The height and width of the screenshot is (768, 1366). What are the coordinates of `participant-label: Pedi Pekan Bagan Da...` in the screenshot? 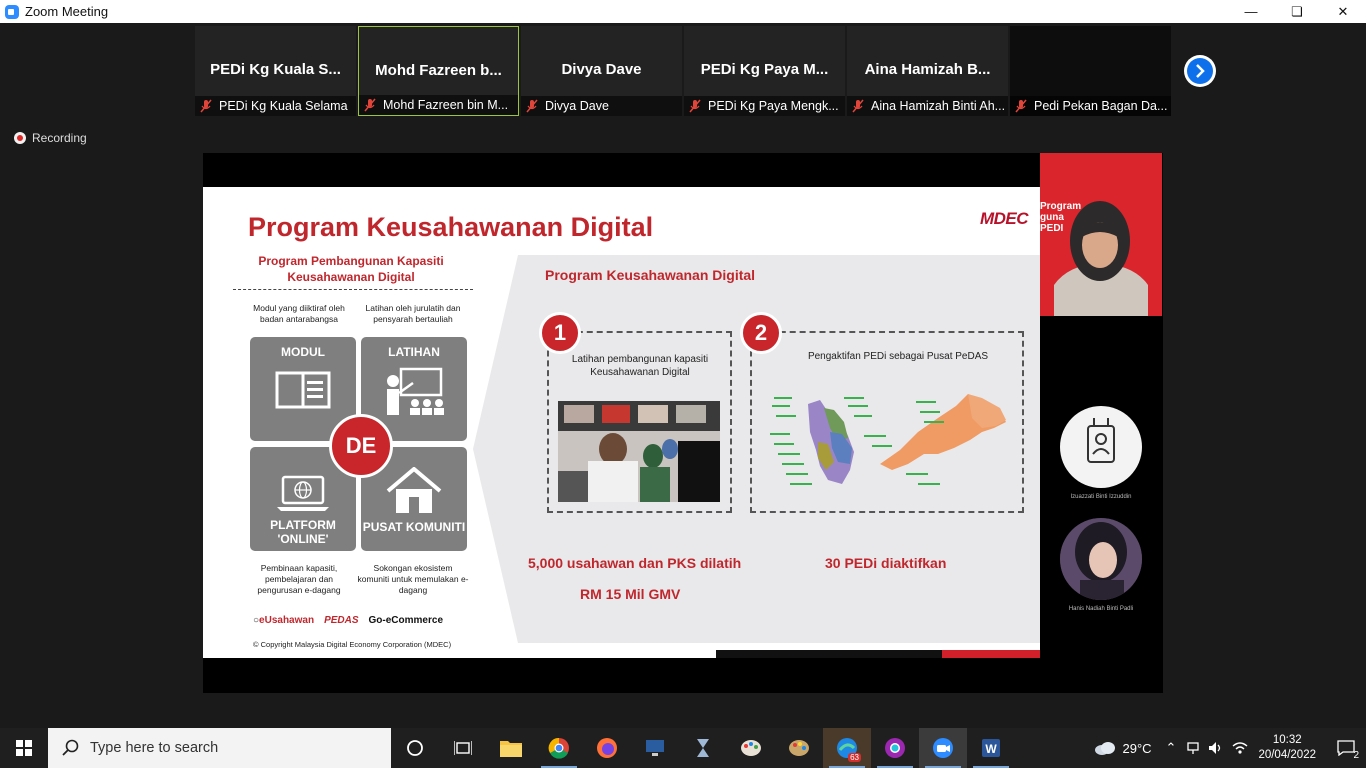 It's located at (1101, 106).